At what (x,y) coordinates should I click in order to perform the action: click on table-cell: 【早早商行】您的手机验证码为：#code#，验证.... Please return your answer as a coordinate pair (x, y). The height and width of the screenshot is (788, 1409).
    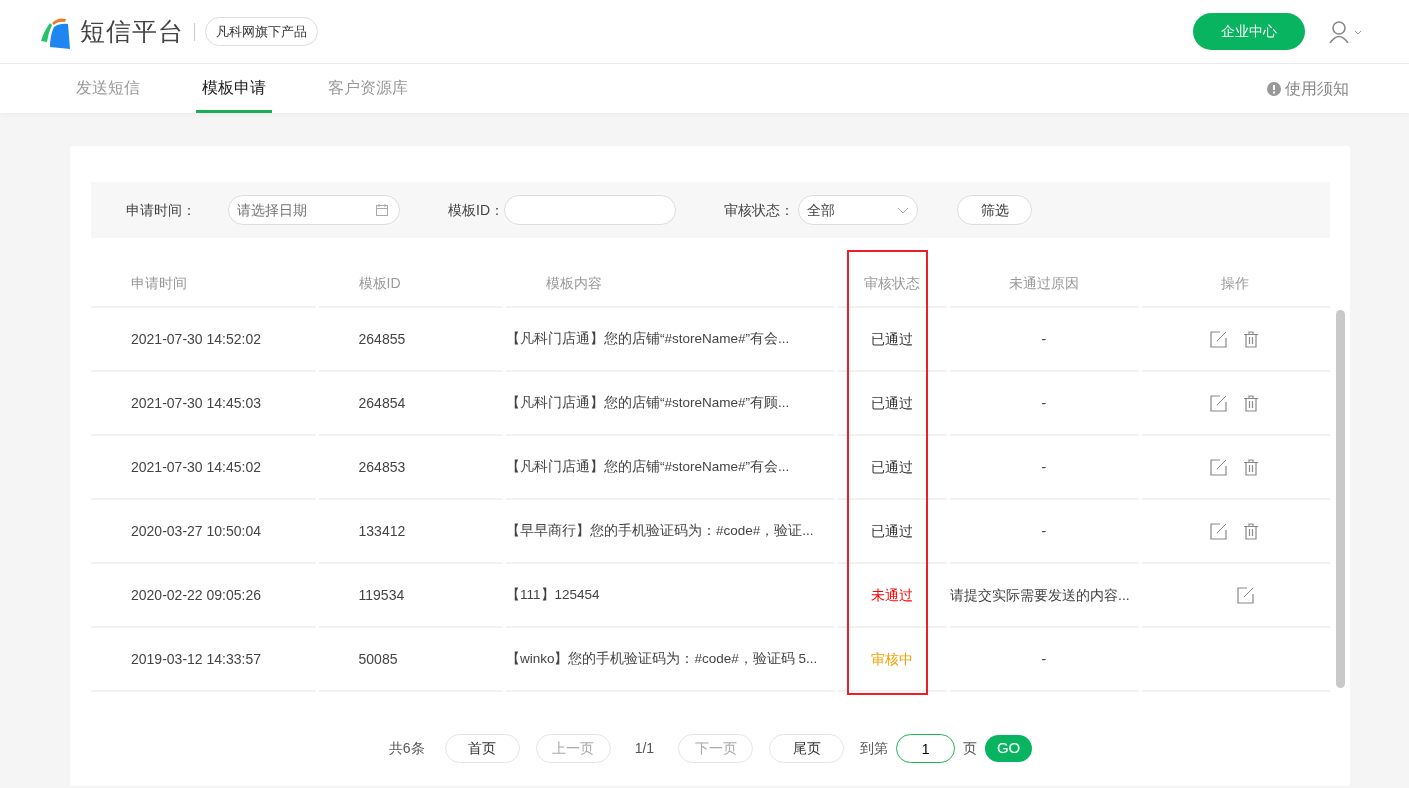
    Looking at the image, I should click on (670, 532).